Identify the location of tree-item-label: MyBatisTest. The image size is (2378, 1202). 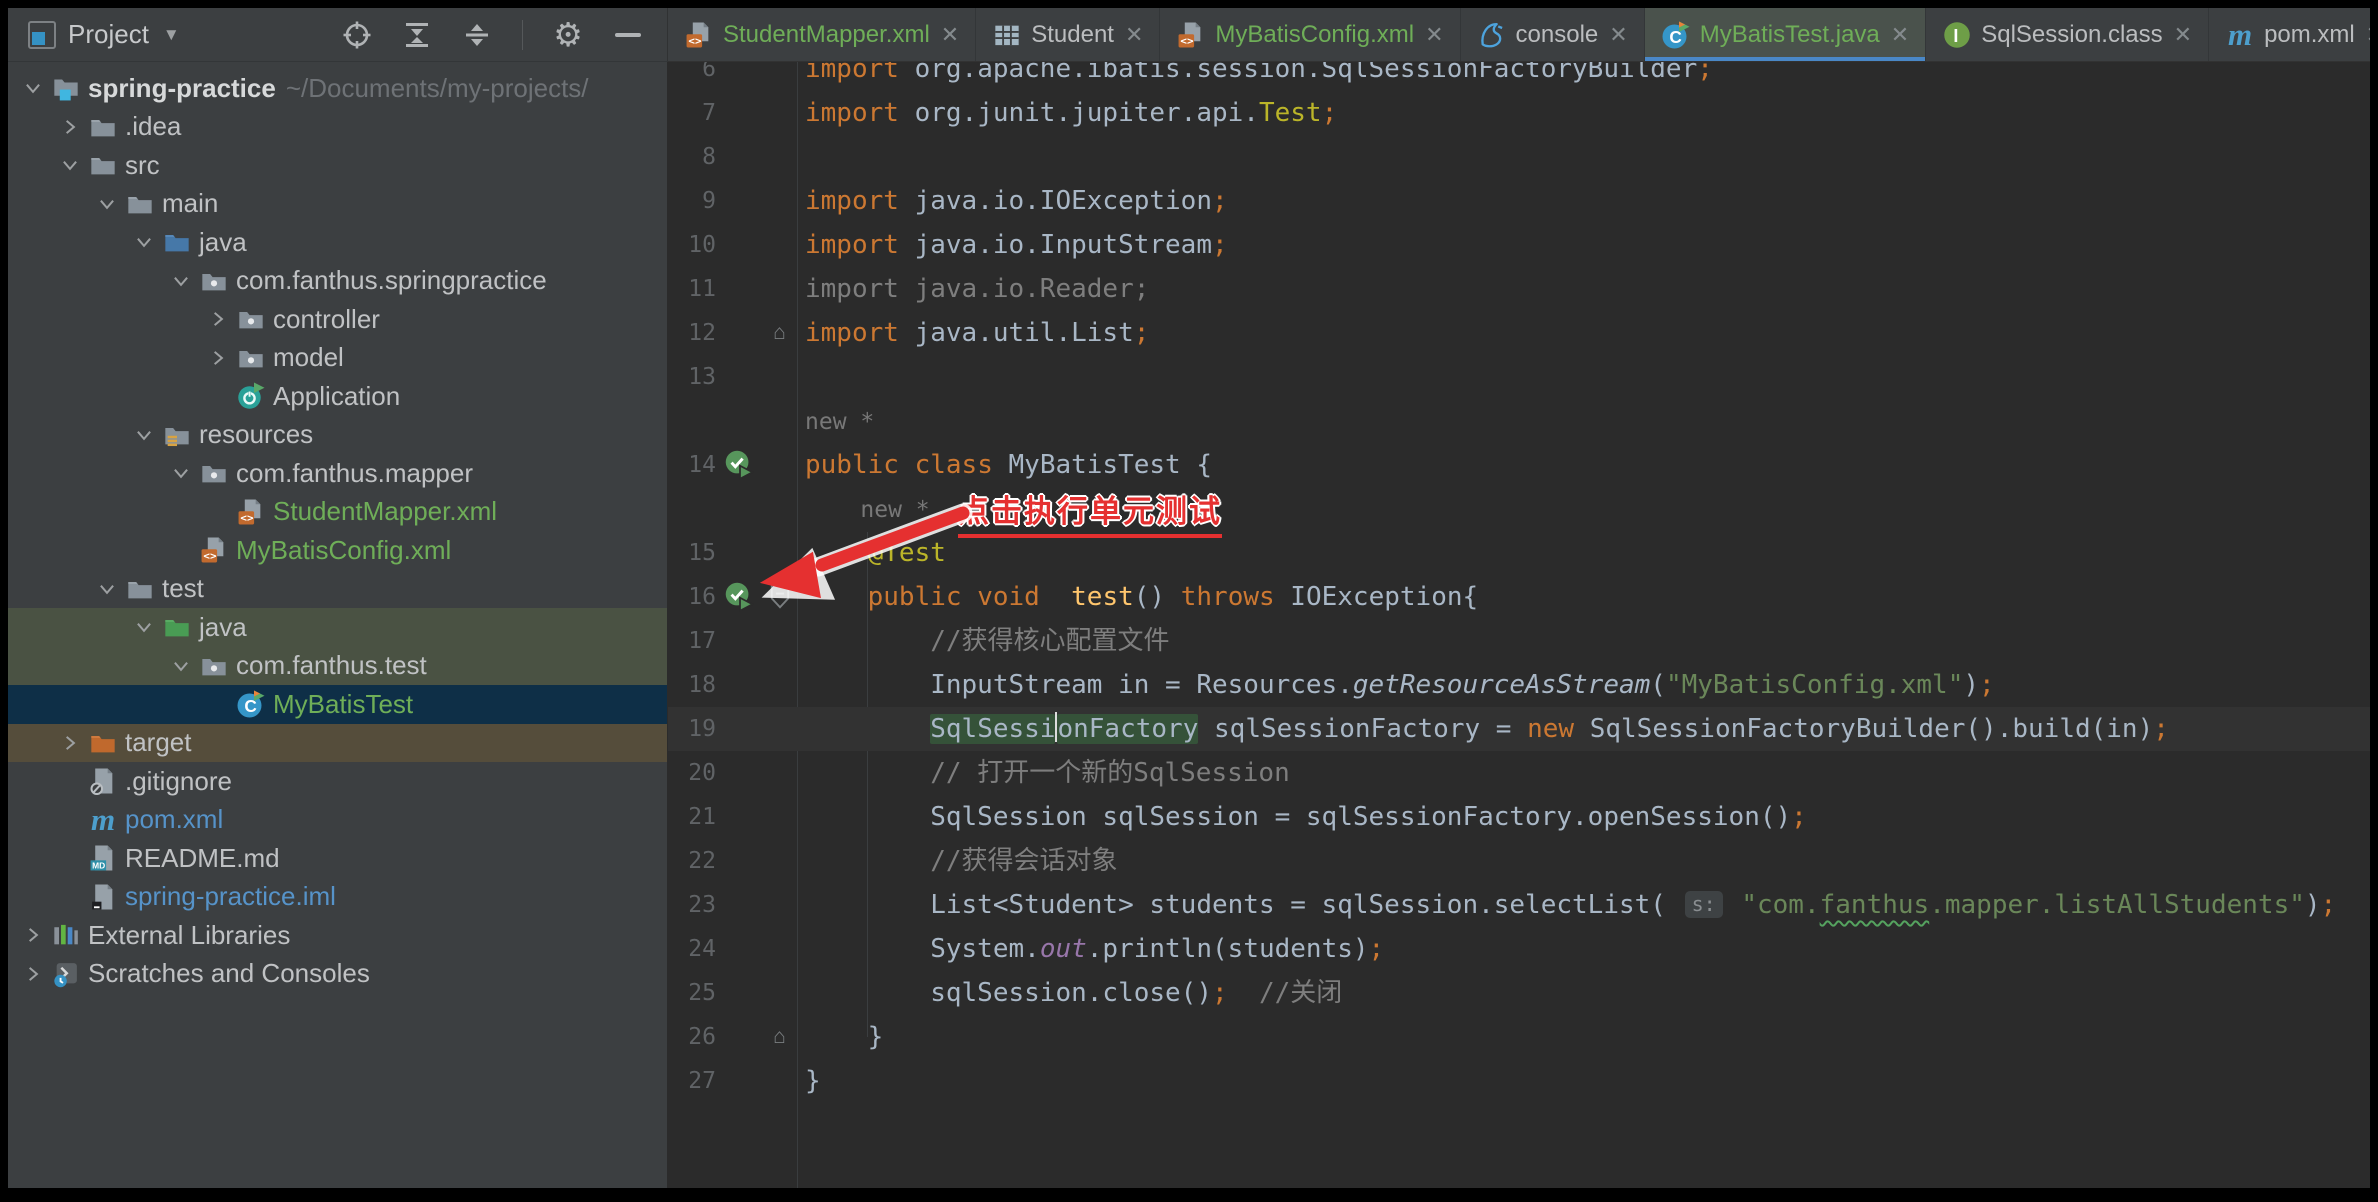
(343, 703).